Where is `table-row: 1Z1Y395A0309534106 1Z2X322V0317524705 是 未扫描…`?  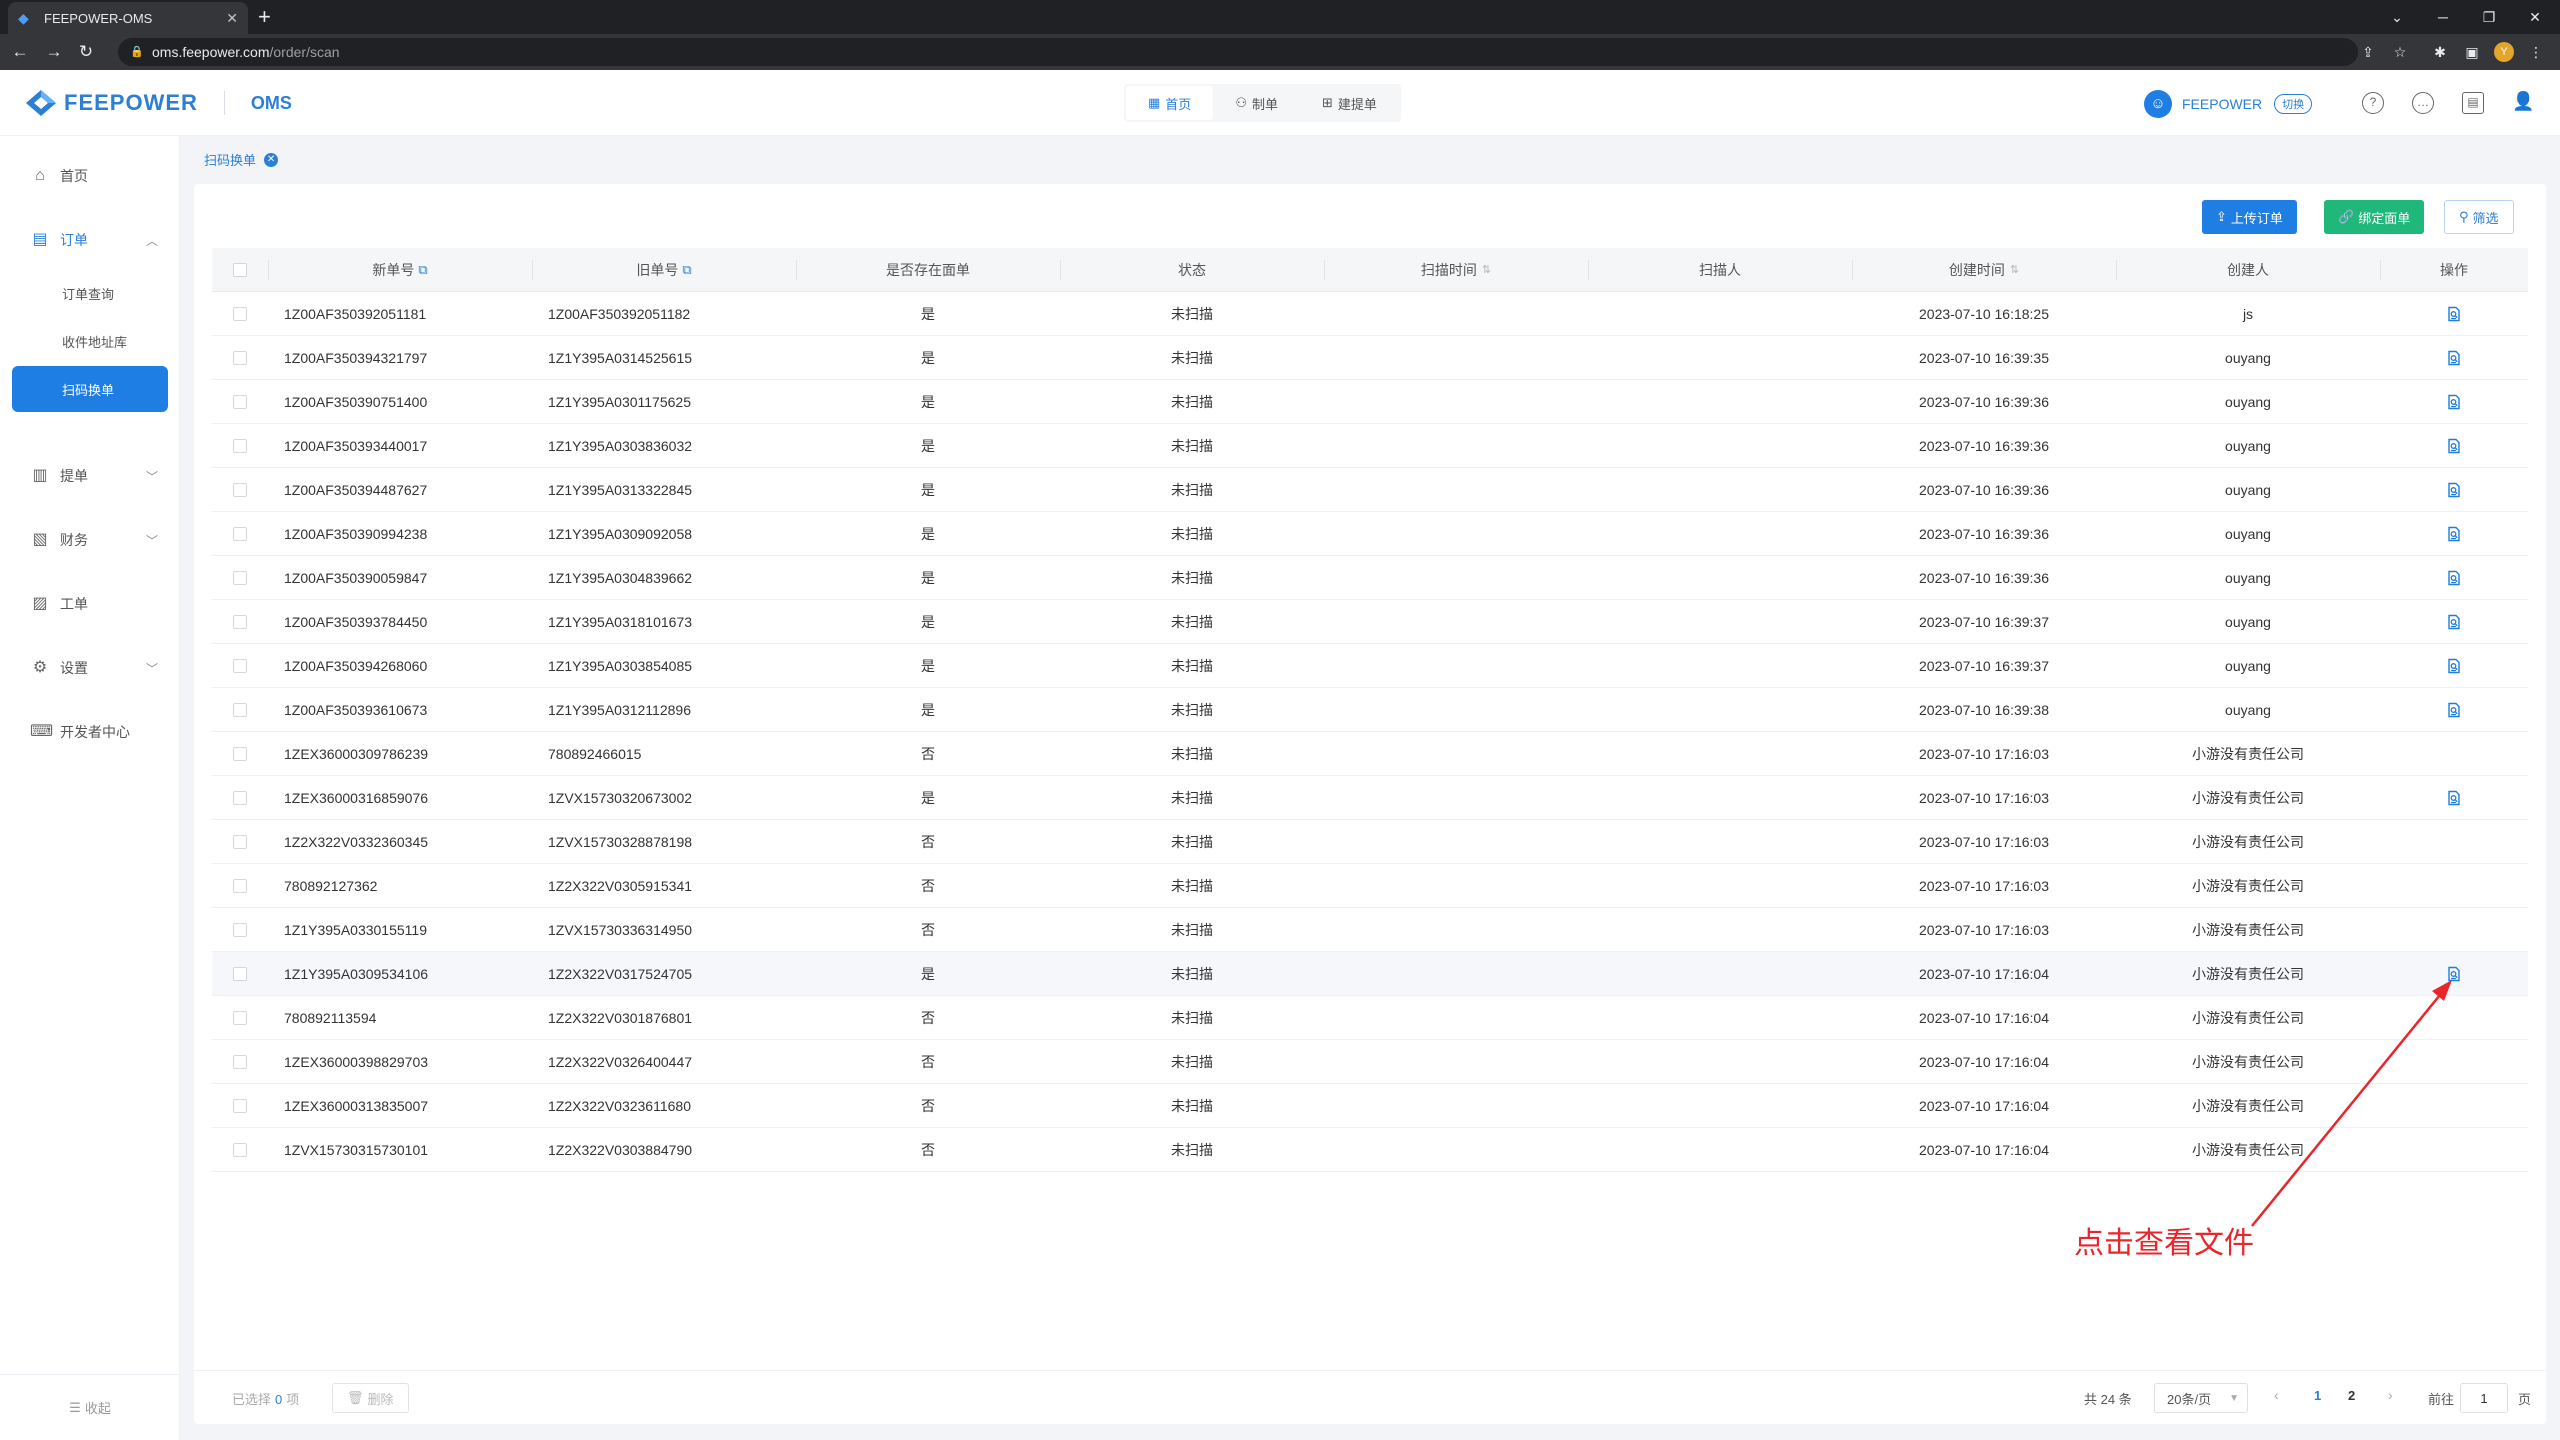 table-row: 1Z1Y395A0309534106 1Z2X322V0317524705 是 未扫描… is located at coordinates (1370, 974).